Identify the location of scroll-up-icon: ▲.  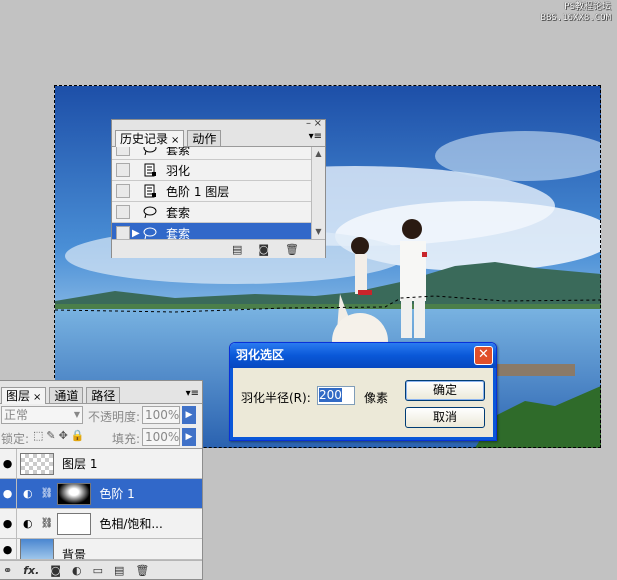
(318, 154).